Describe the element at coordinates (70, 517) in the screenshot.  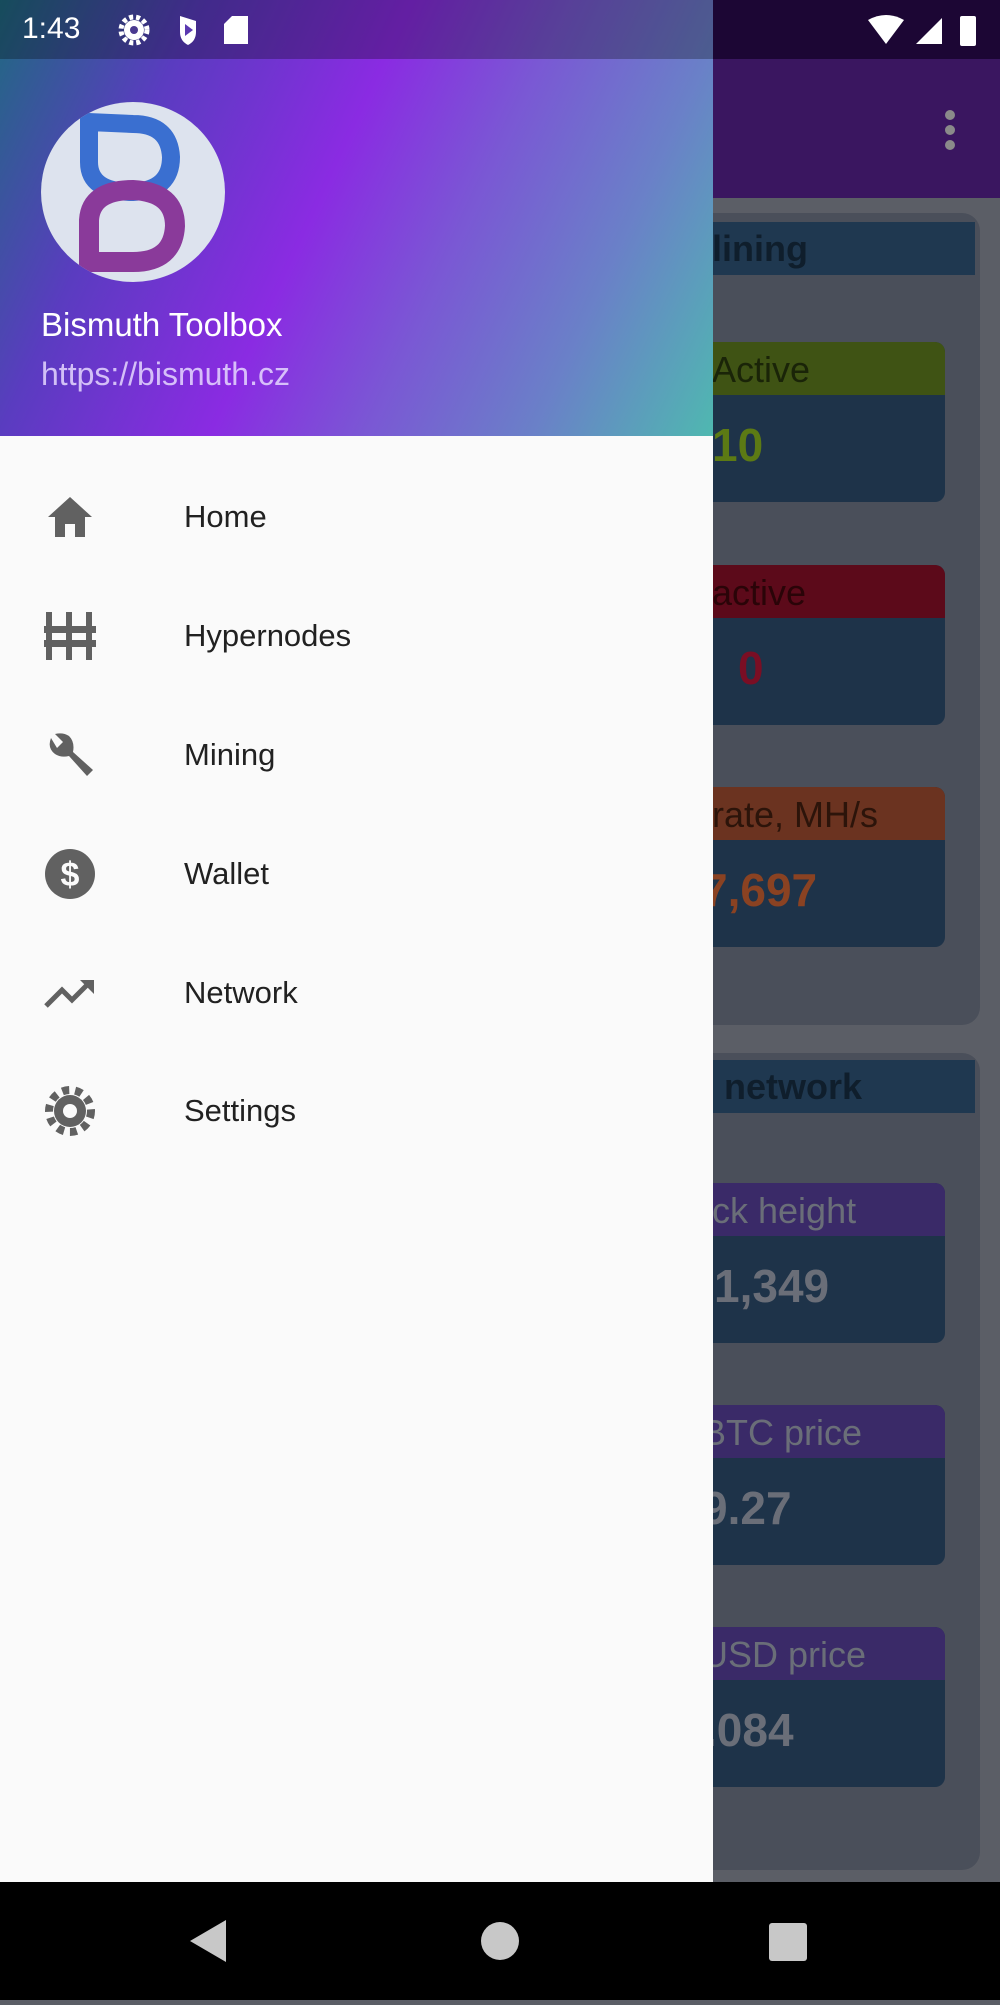
I see `home-icon` at that location.